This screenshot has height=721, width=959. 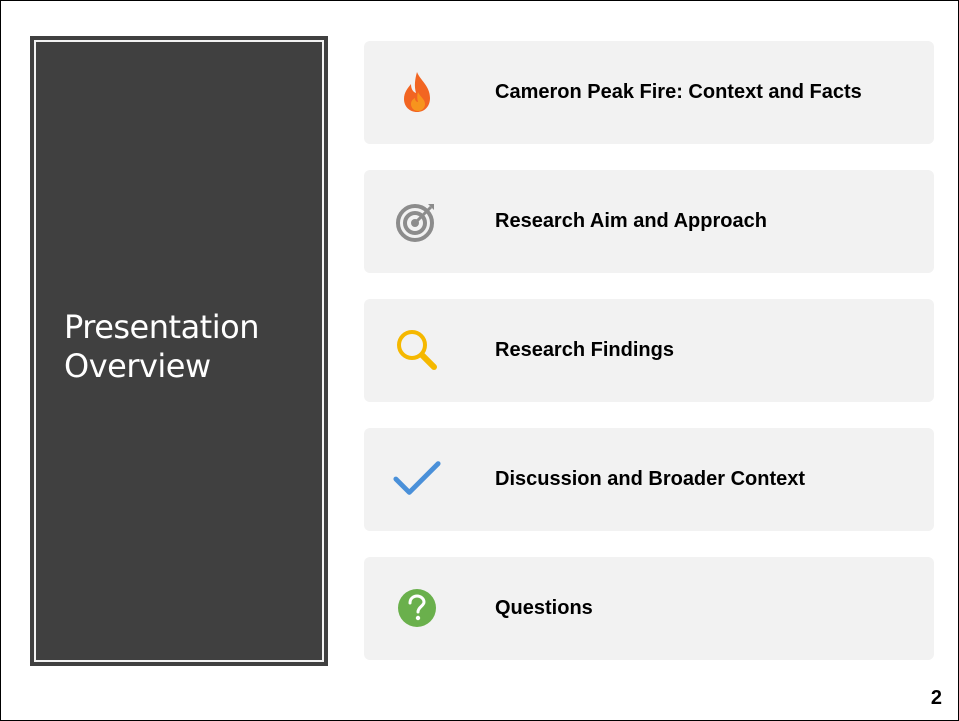 I want to click on page-number: 2, so click(x=936, y=698).